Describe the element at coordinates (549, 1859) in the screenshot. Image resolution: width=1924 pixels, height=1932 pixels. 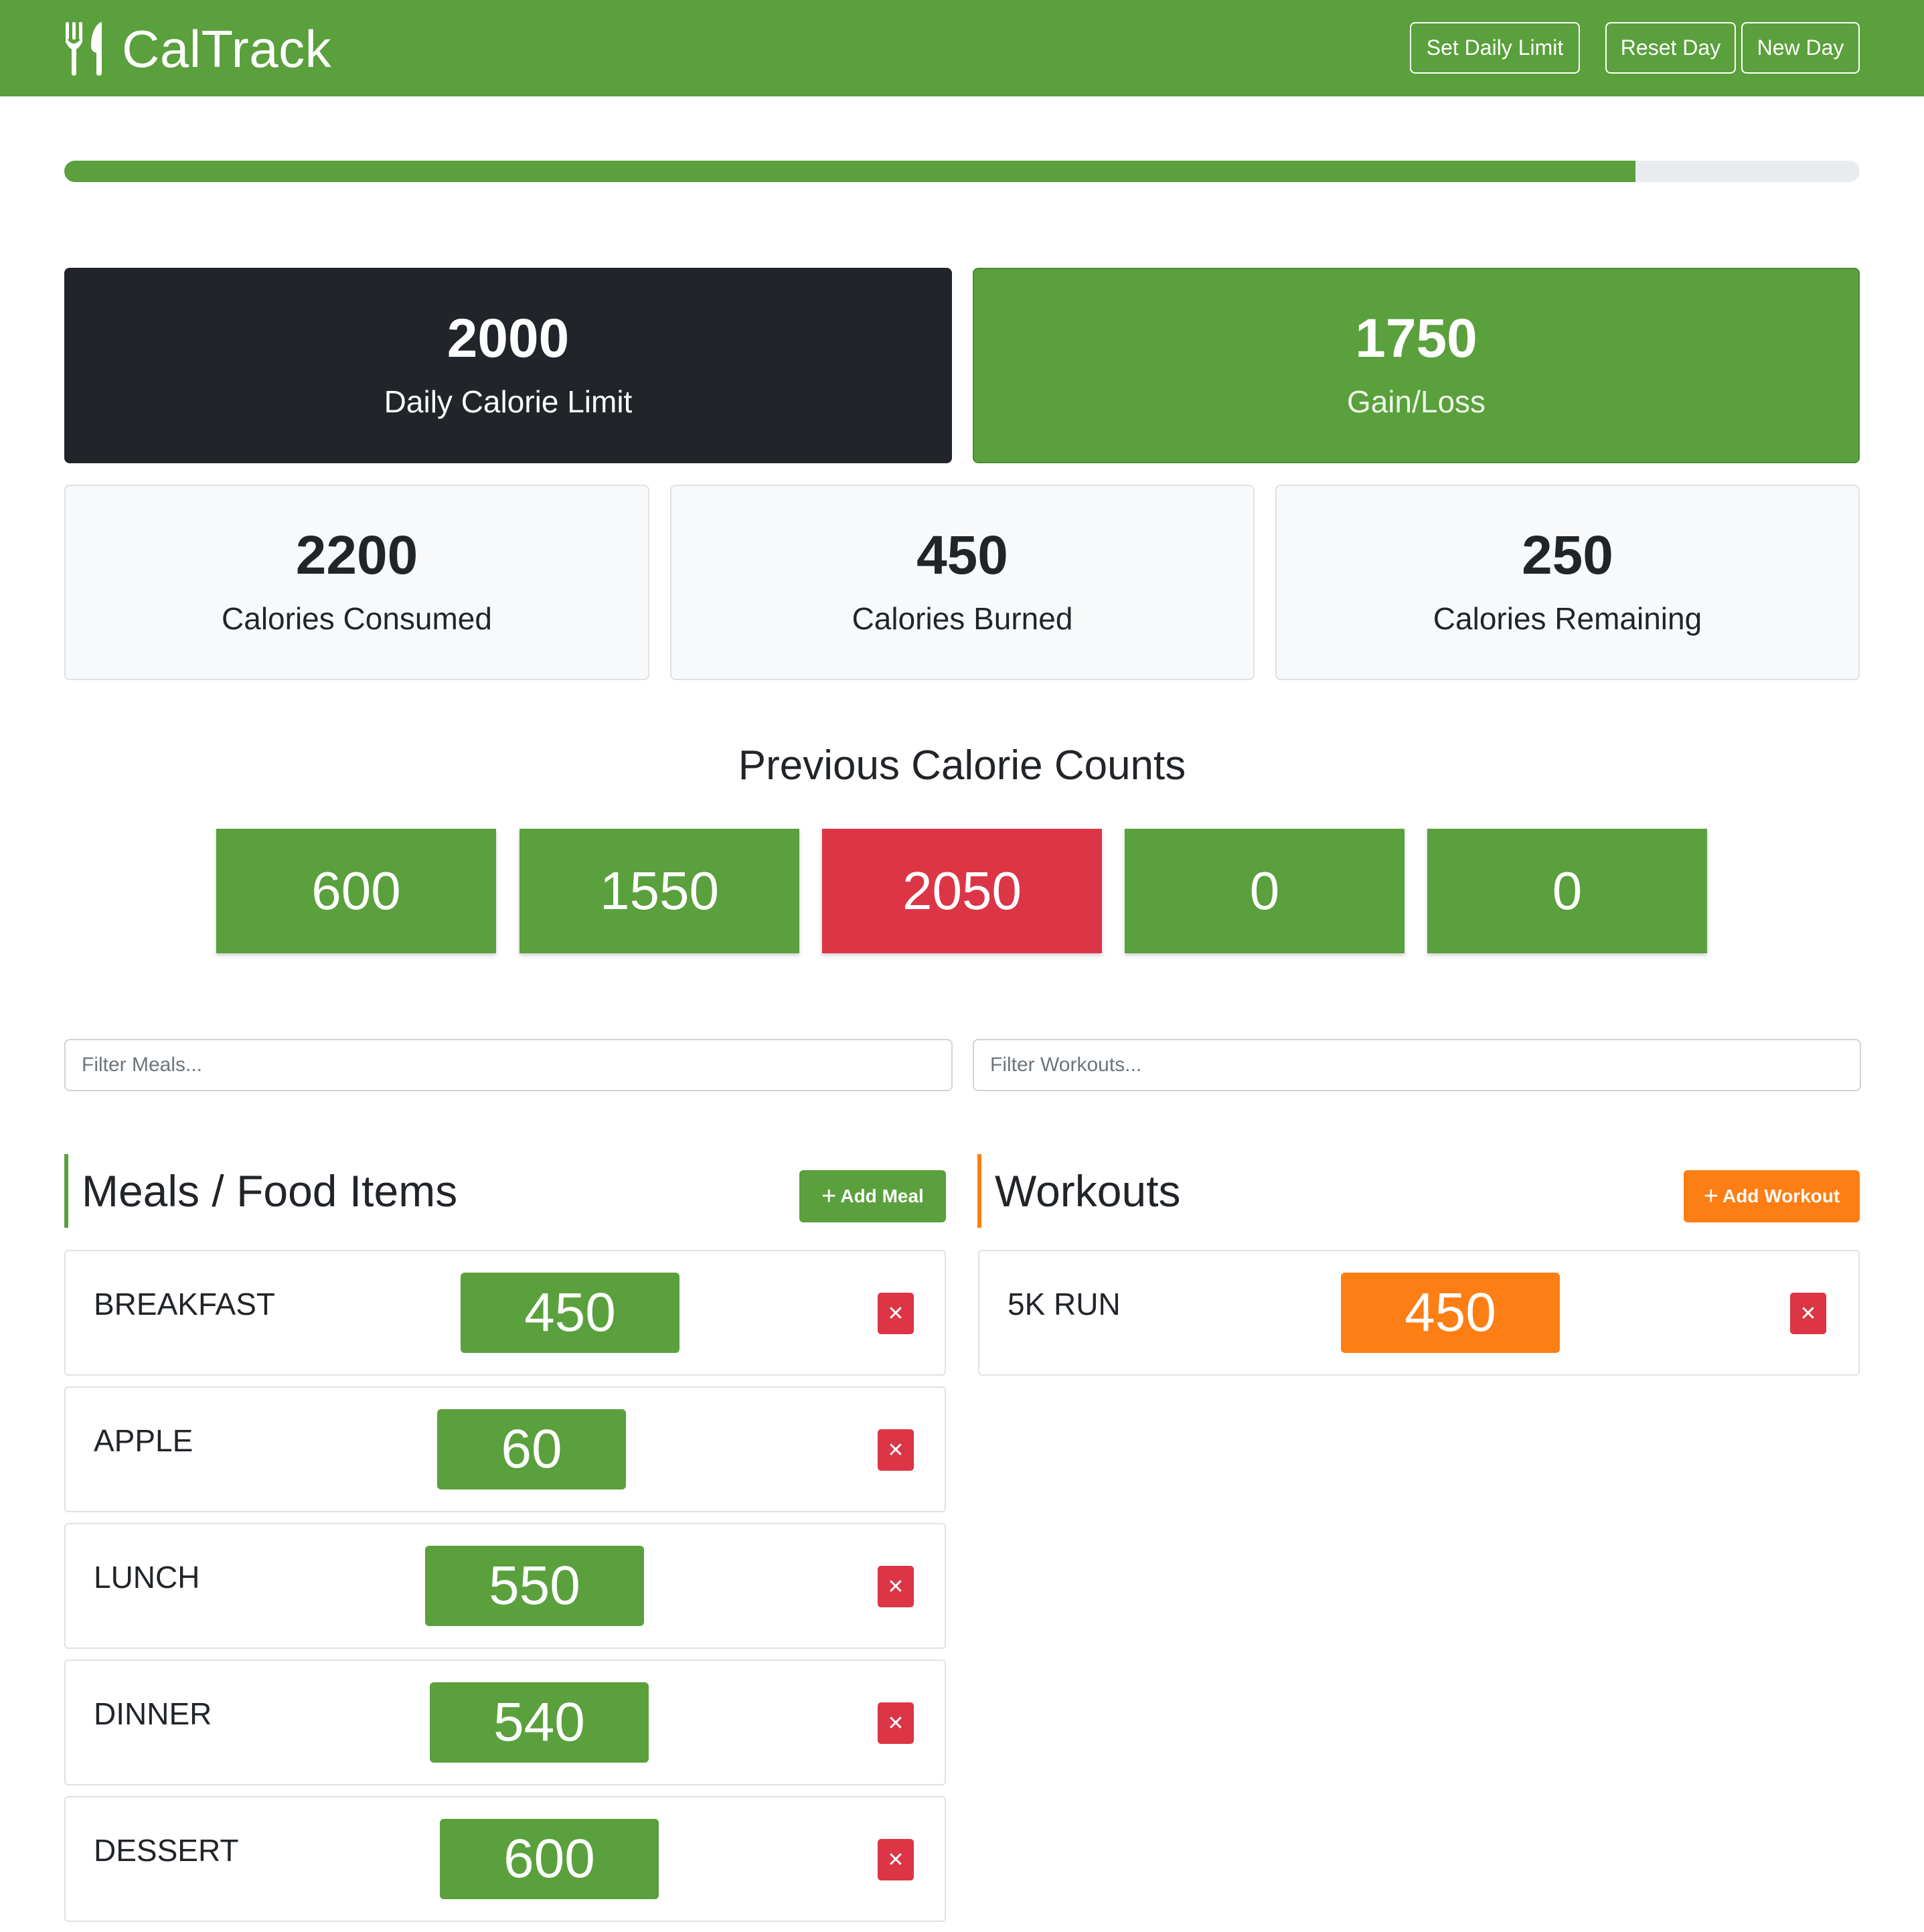
I see `meal-item-calories: 600` at that location.